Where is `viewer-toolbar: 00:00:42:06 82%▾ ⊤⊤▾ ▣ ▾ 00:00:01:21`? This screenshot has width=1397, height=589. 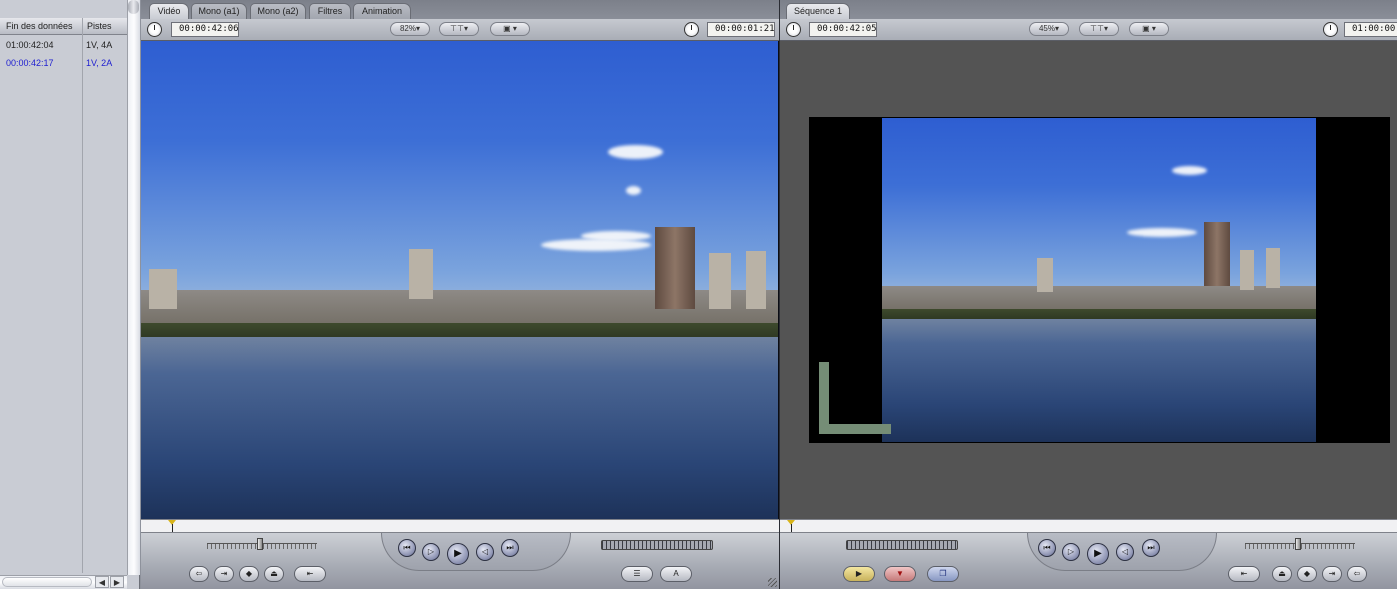
viewer-toolbar: 00:00:42:06 82%▾ ⊤⊤▾ ▣ ▾ 00:00:01:21 is located at coordinates (460, 30).